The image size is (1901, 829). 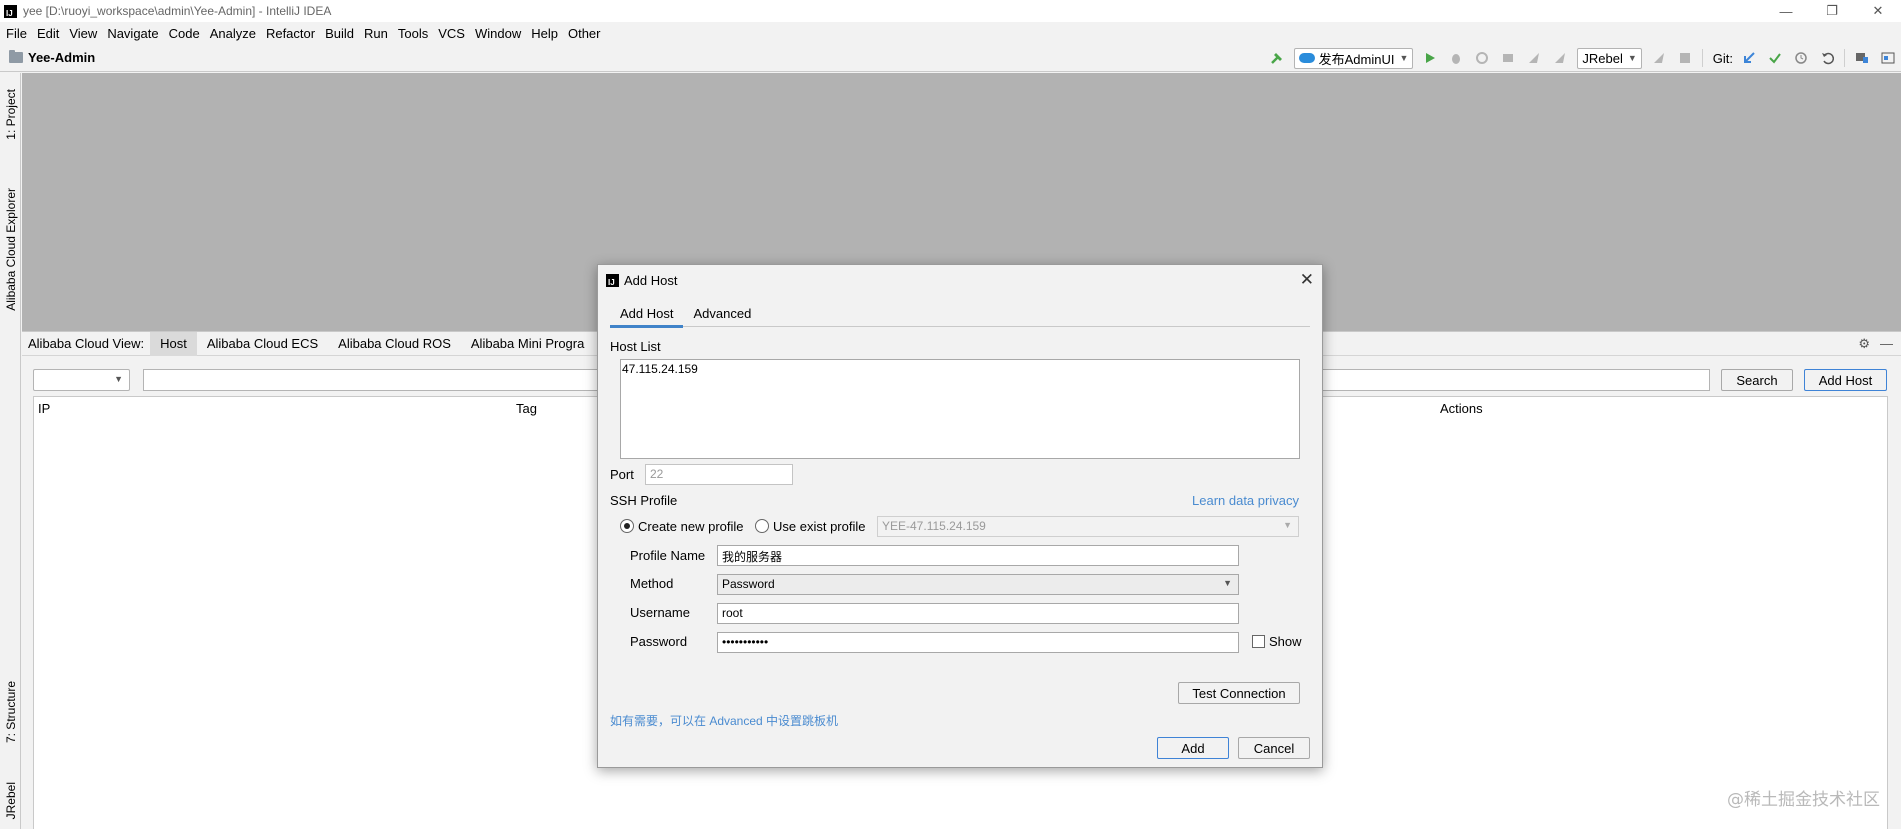 I want to click on password-input: •••••••••••, so click(x=978, y=642).